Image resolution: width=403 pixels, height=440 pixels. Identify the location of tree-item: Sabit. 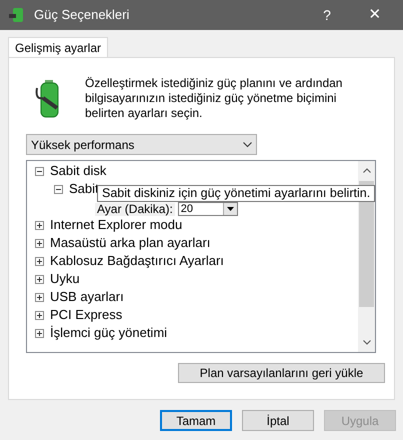
(84, 189).